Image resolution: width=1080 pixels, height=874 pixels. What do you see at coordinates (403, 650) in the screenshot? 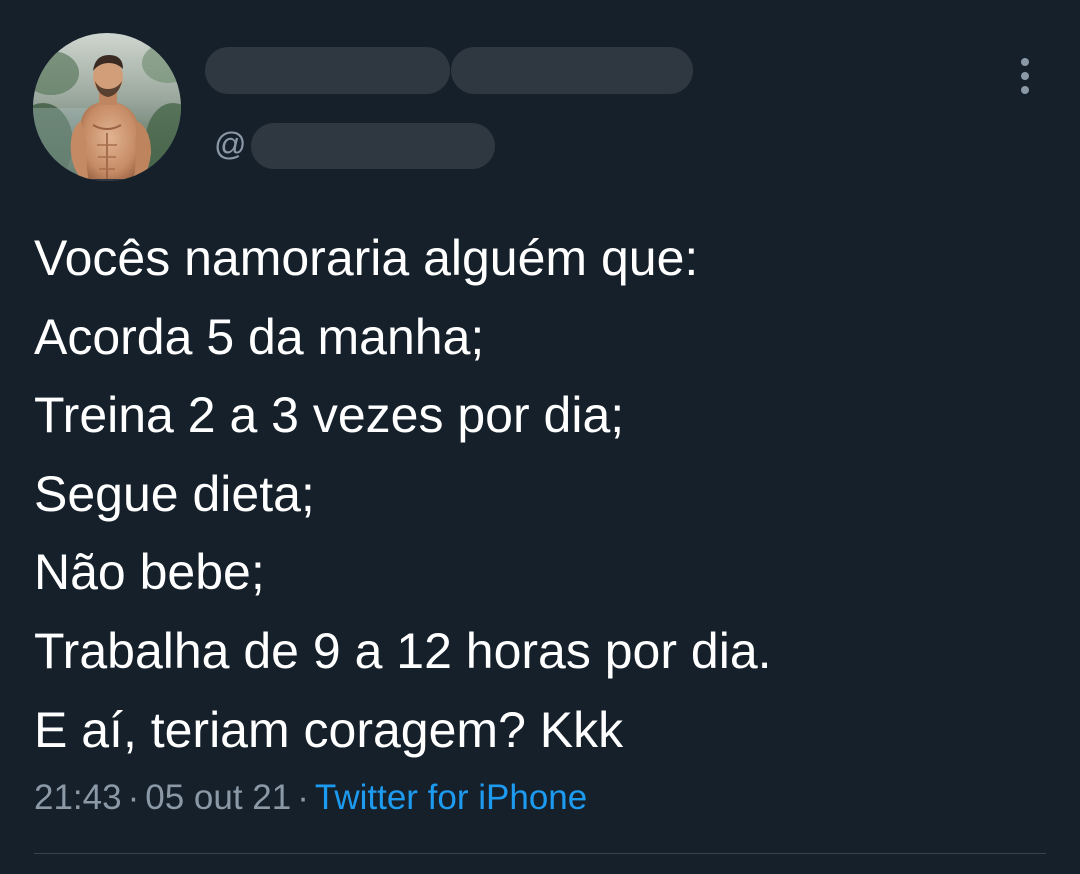
I see `tweet-text-line: Trabalha de 9 a 12 horas por dia.` at bounding box center [403, 650].